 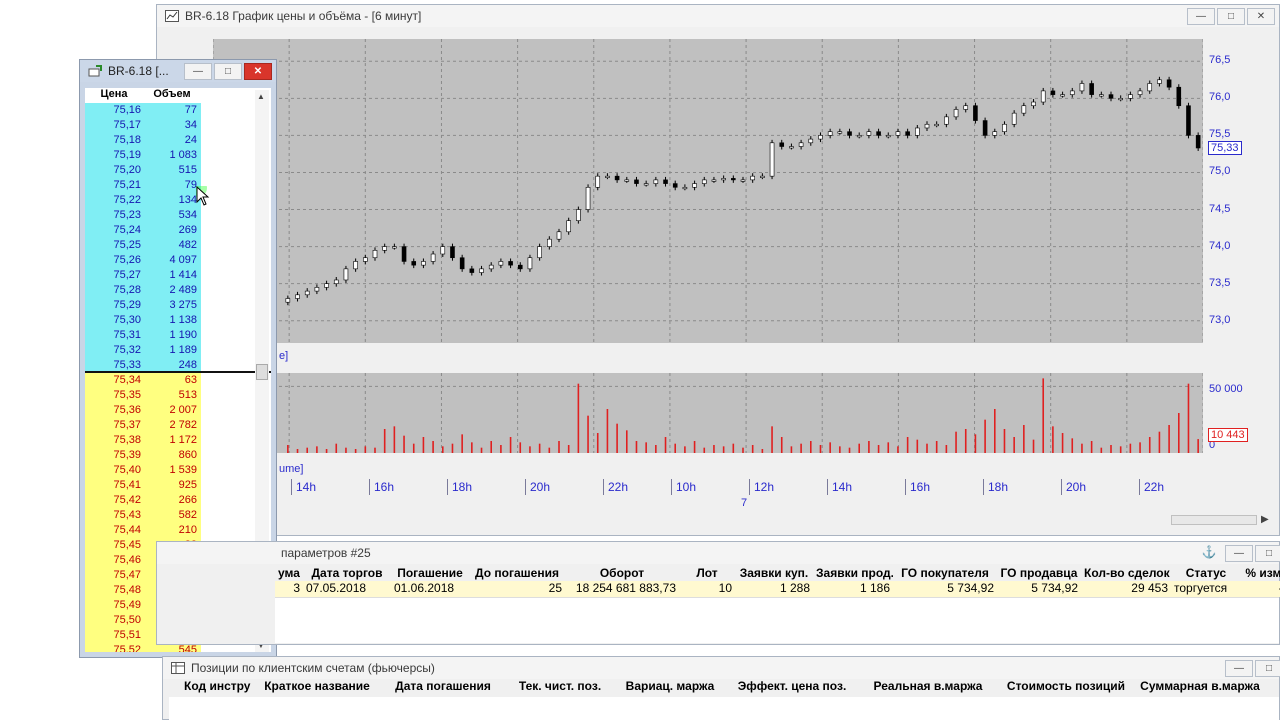 I want to click on anchor-icon: ⚓, so click(x=1209, y=553).